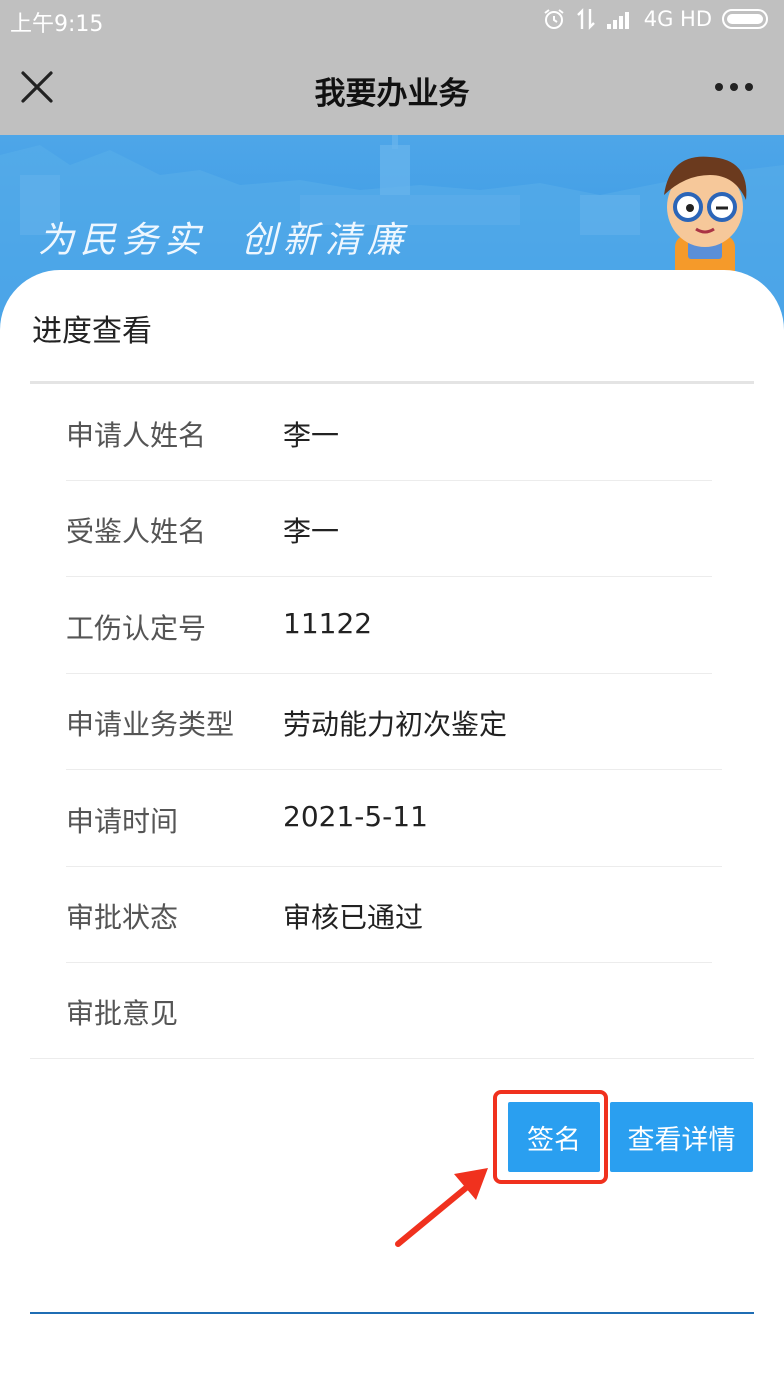 Image resolution: width=784 pixels, height=1396 pixels. Describe the element at coordinates (617, 20) in the screenshot. I see `signal-icon` at that location.